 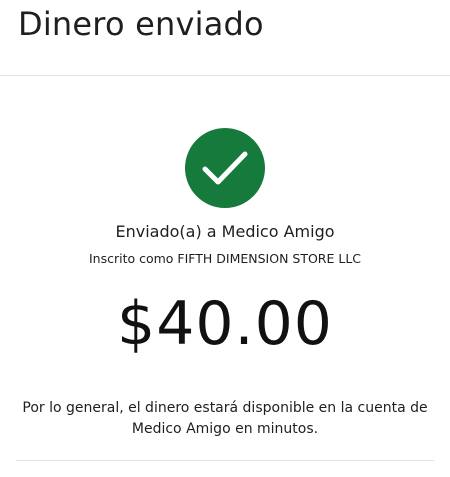 I want to click on checkmark-icon, so click(x=225, y=168).